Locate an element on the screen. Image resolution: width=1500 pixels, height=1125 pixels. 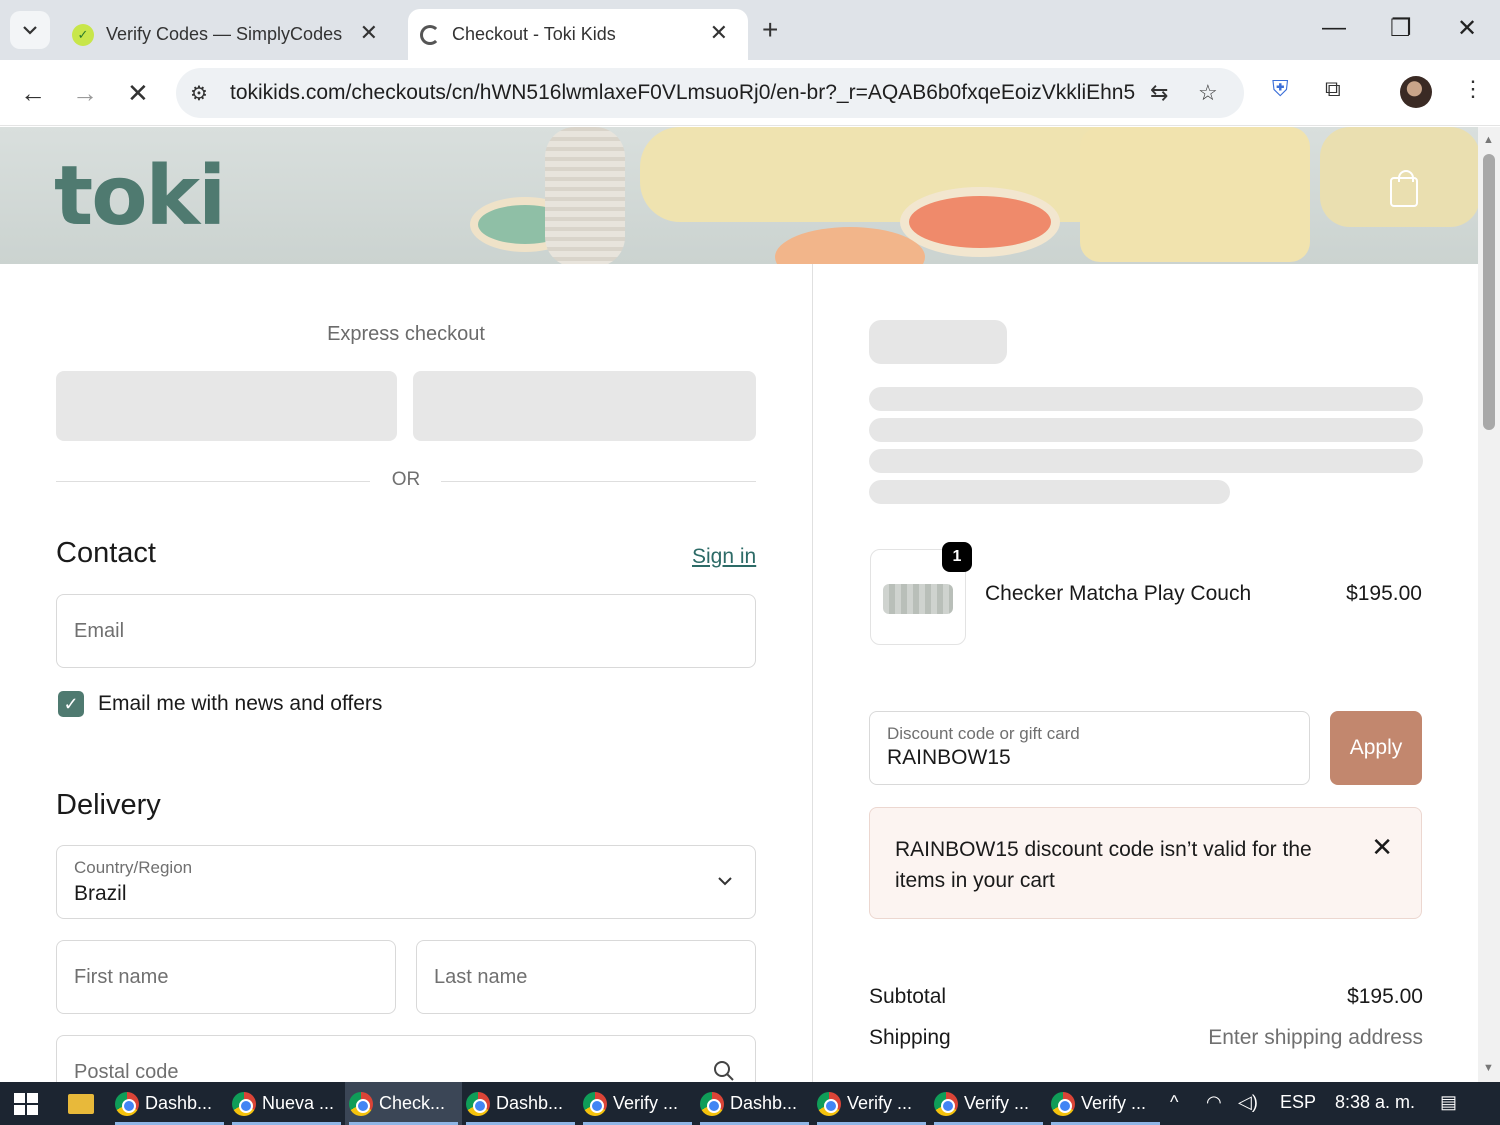
notifications-icon: ▤ is located at coordinates (1448, 1102).